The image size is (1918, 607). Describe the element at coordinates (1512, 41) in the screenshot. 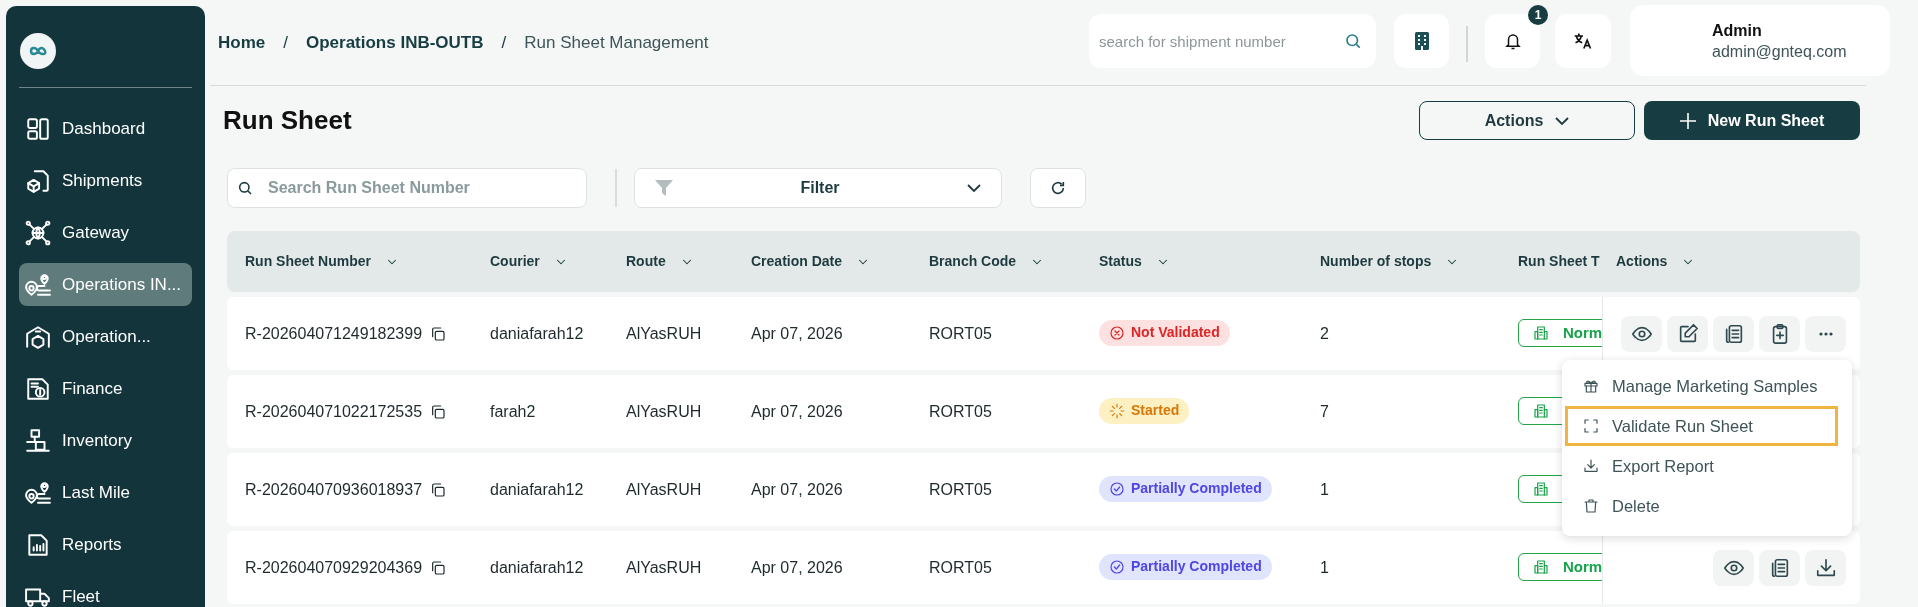

I see `bell-icon` at that location.